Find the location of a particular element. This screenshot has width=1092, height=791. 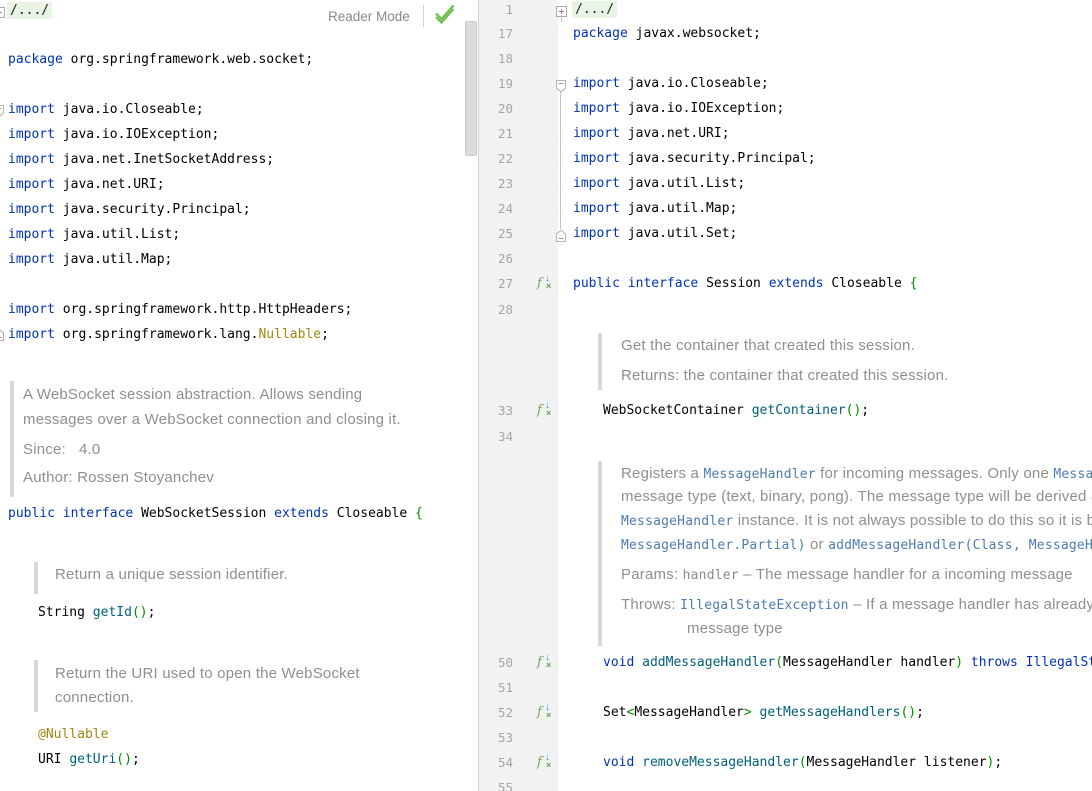

line-number: 51 is located at coordinates (496, 688).